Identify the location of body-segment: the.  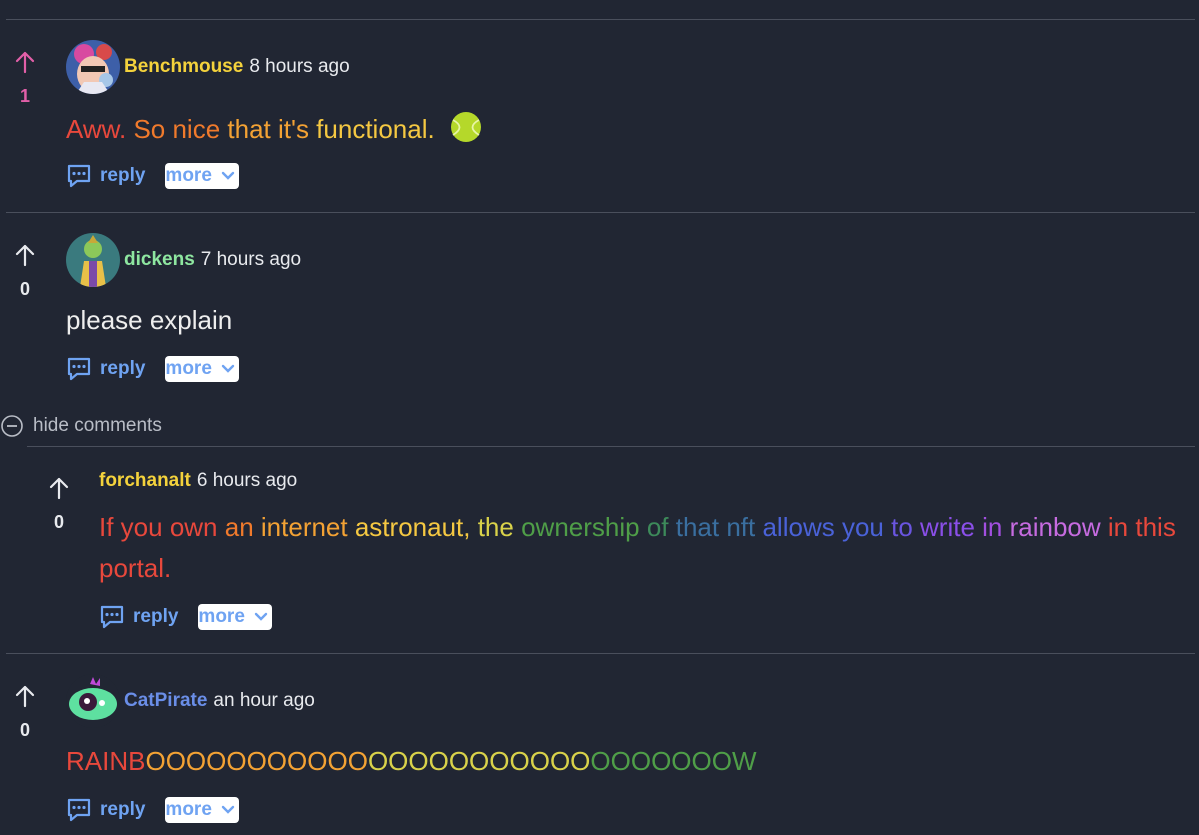
(492, 527).